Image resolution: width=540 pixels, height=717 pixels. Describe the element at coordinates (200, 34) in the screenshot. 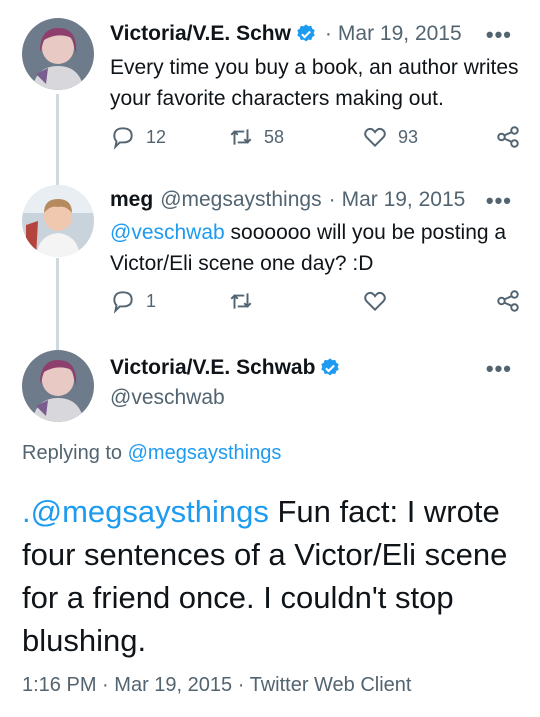

I see `author-name: Victoria/V.E. Schw` at that location.